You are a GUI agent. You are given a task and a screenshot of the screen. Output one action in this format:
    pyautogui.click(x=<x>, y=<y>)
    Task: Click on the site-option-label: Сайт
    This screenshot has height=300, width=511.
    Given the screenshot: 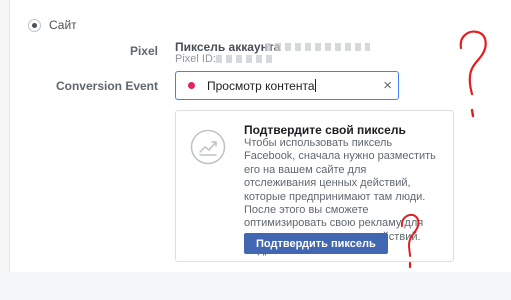 What is the action you would take?
    pyautogui.click(x=63, y=25)
    